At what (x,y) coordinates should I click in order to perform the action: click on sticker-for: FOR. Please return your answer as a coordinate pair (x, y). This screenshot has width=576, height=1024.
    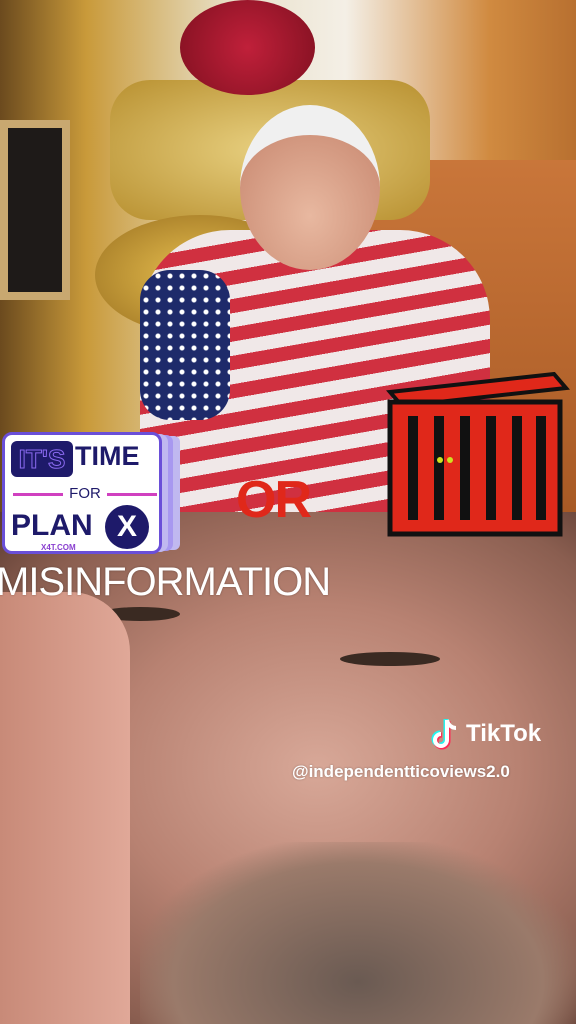
    Looking at the image, I should click on (85, 493).